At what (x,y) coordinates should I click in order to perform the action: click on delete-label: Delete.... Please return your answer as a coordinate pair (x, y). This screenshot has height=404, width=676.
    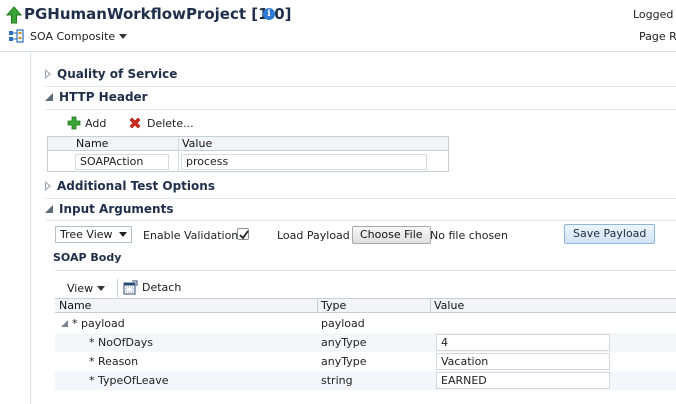
    Looking at the image, I should click on (170, 123).